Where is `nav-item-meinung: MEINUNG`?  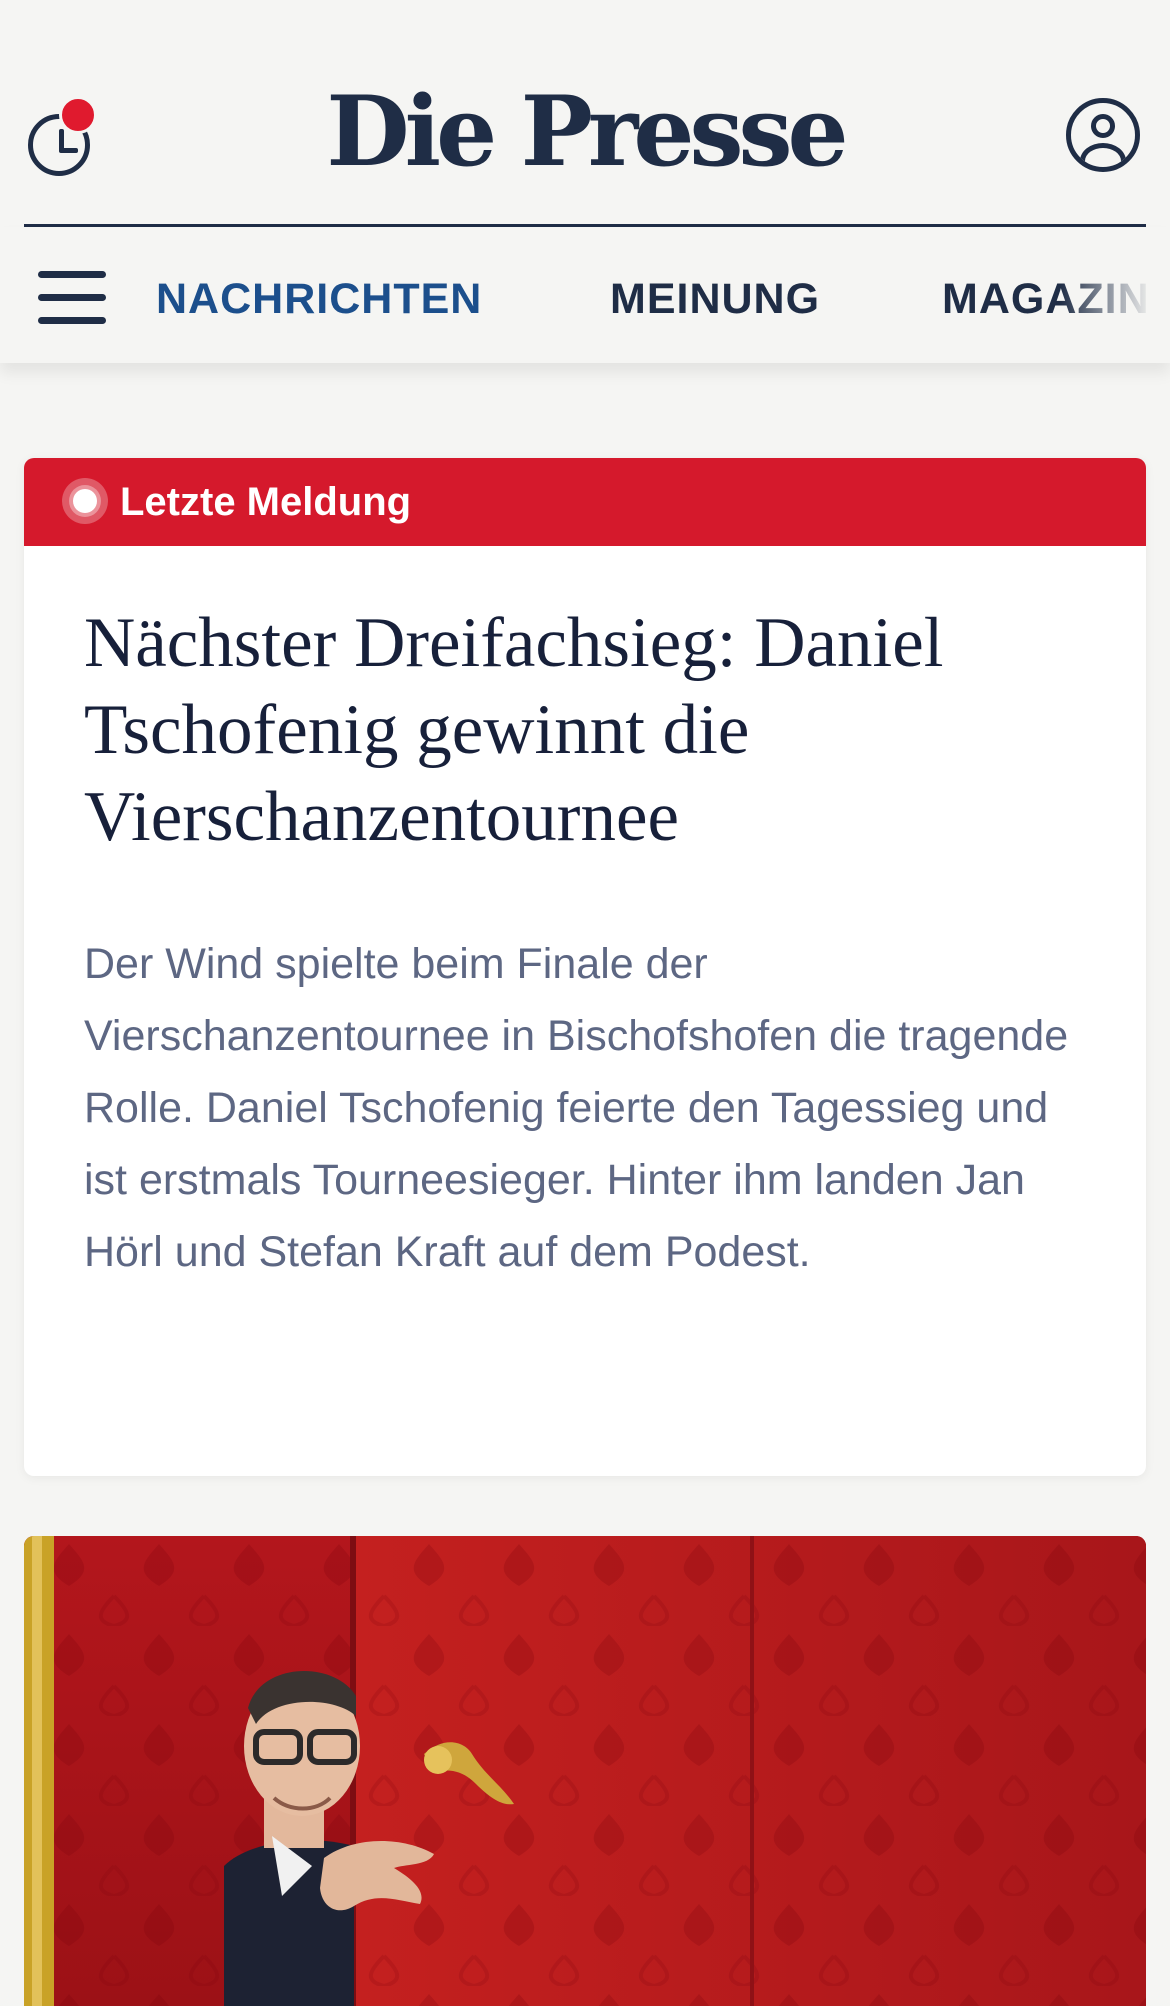
nav-item-meinung: MEINUNG is located at coordinates (715, 299).